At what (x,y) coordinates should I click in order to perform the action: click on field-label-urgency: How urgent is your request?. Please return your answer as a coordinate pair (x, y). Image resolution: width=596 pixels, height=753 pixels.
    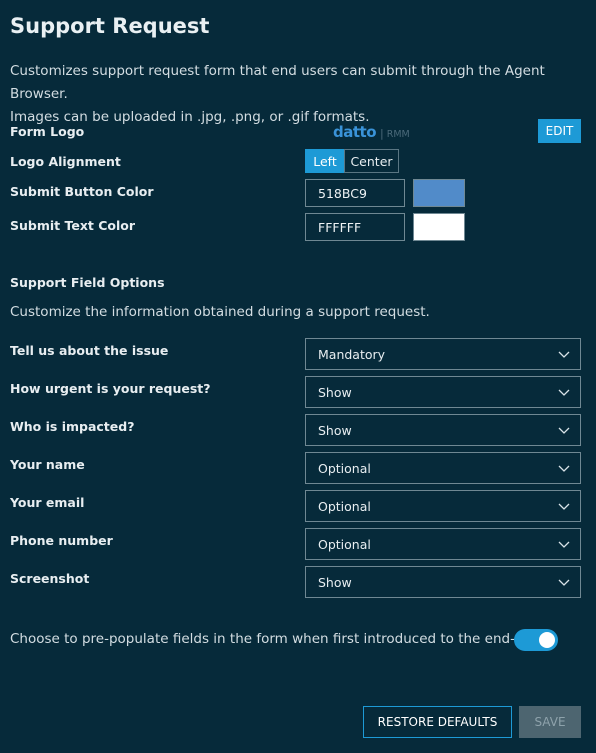
    Looking at the image, I should click on (110, 388).